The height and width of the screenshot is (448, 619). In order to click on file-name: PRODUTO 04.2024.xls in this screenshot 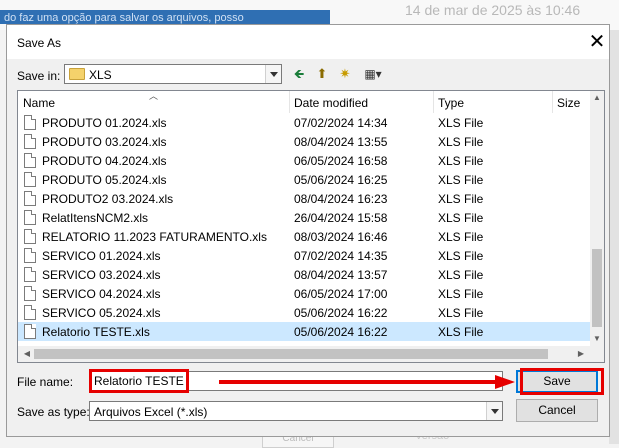, I will do `click(104, 161)`.